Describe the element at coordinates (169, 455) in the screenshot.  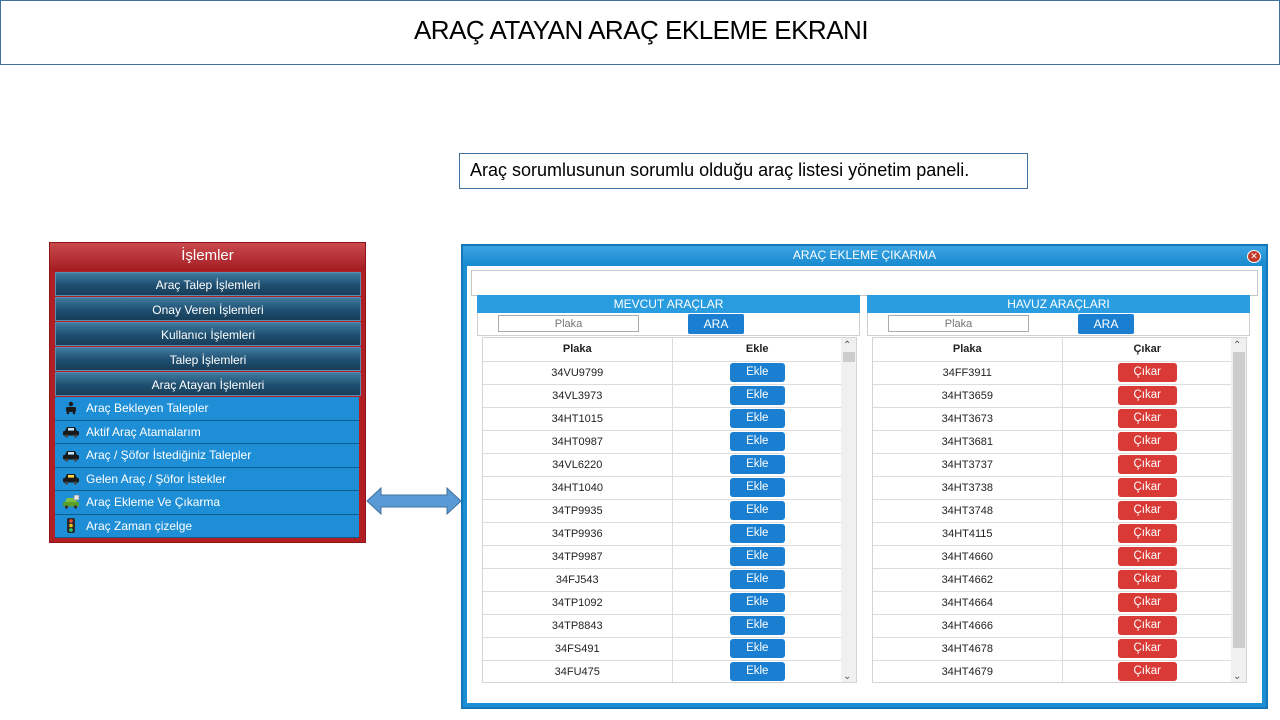
I see `submenu-label: Araç / Şöfor İstediğiniz Talepler` at that location.